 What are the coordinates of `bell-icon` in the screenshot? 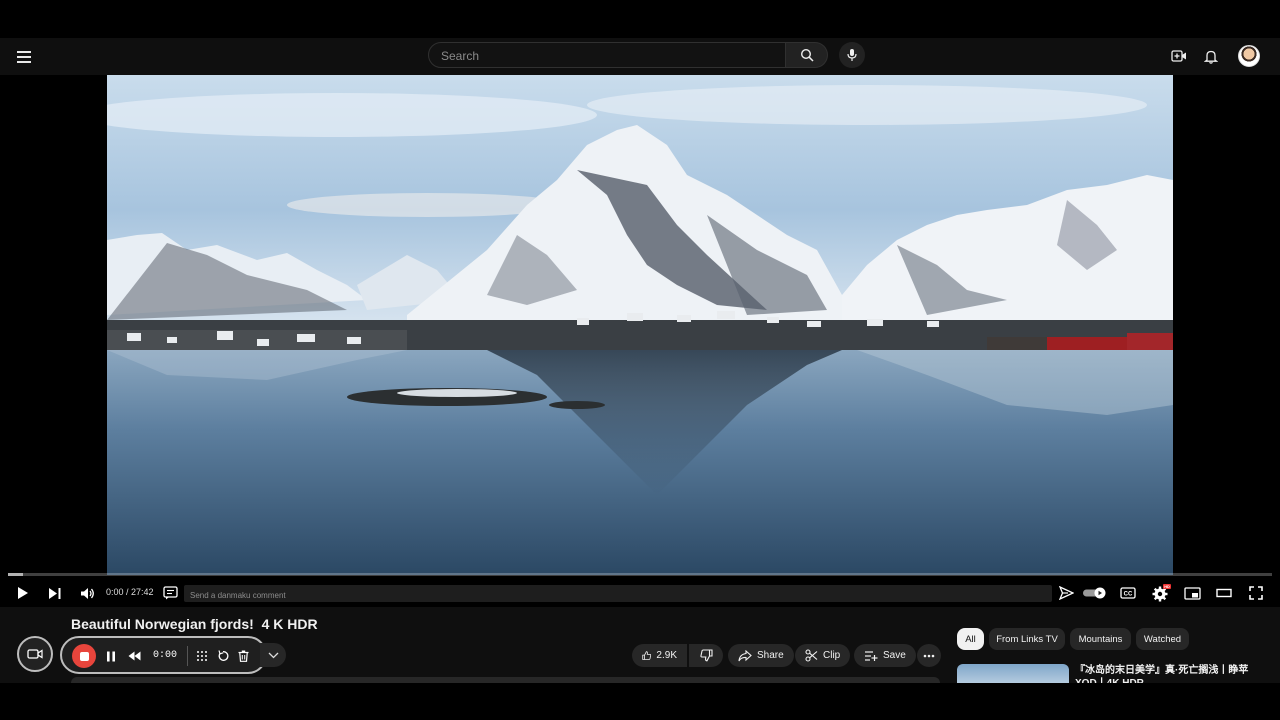 It's located at (1211, 57).